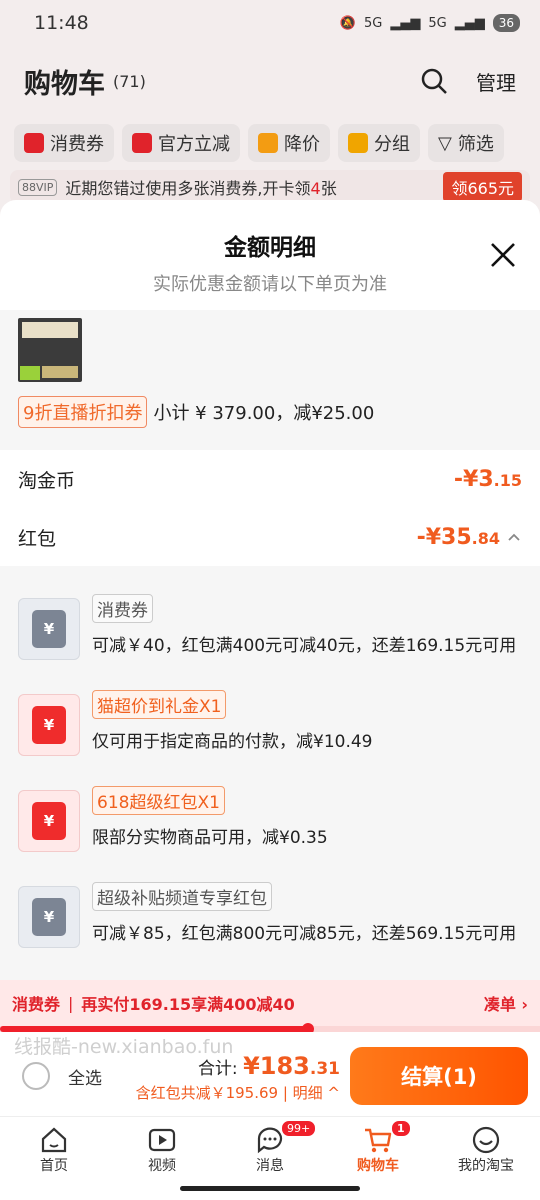 This screenshot has height=1200, width=540. Describe the element at coordinates (47, 480) in the screenshot. I see `taojinbi-label: 淘金币` at that location.